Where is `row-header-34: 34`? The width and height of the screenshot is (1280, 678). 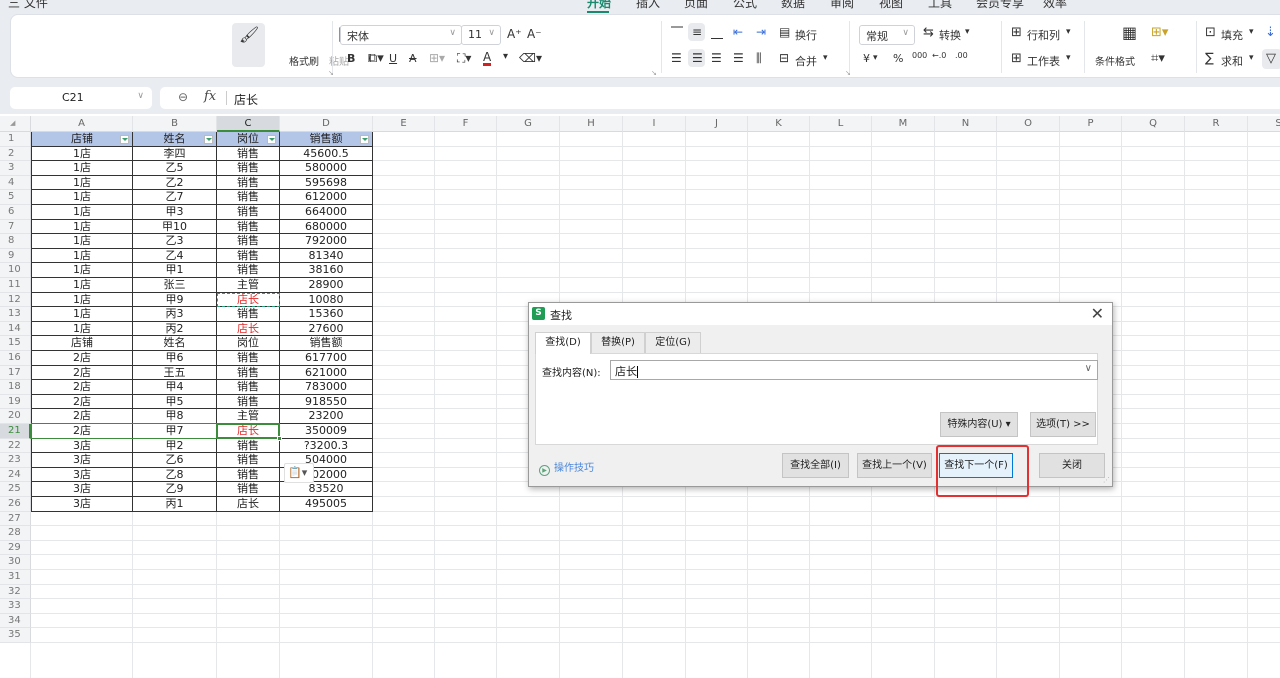
row-header-34: 34 is located at coordinates (15, 621).